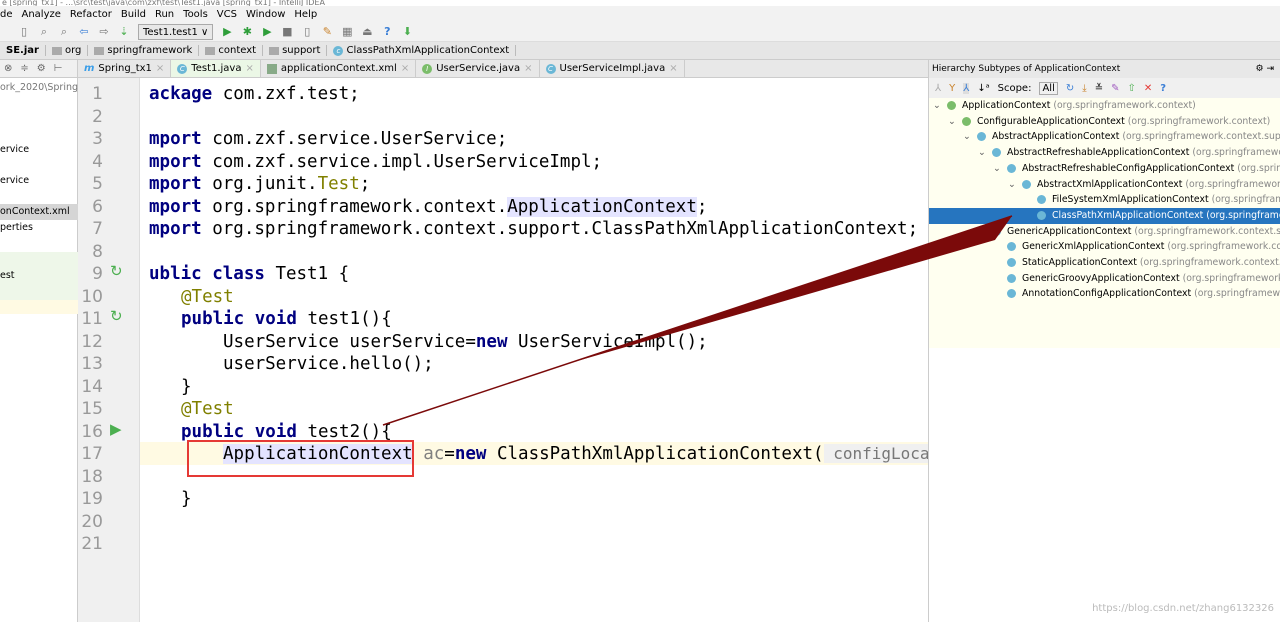  I want to click on watermark: https://blog.csdn.net/zhang6132326, so click(1183, 608).